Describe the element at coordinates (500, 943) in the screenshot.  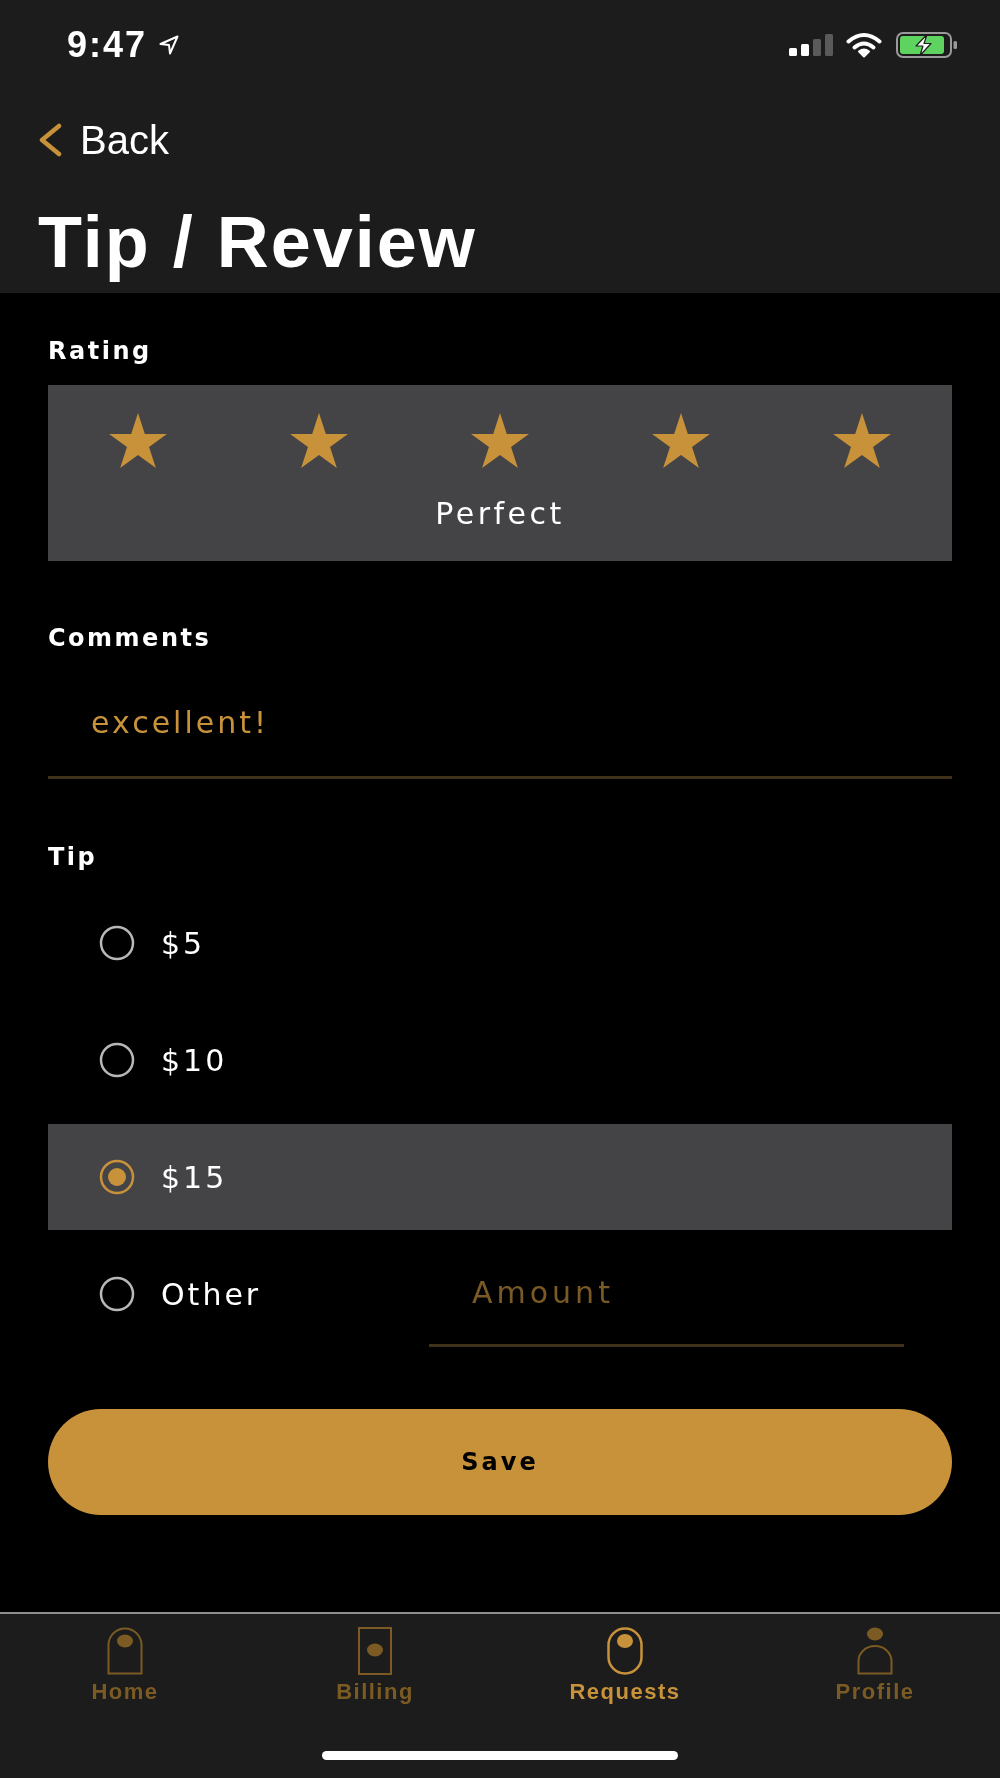
I see `radio-option: $5` at that location.